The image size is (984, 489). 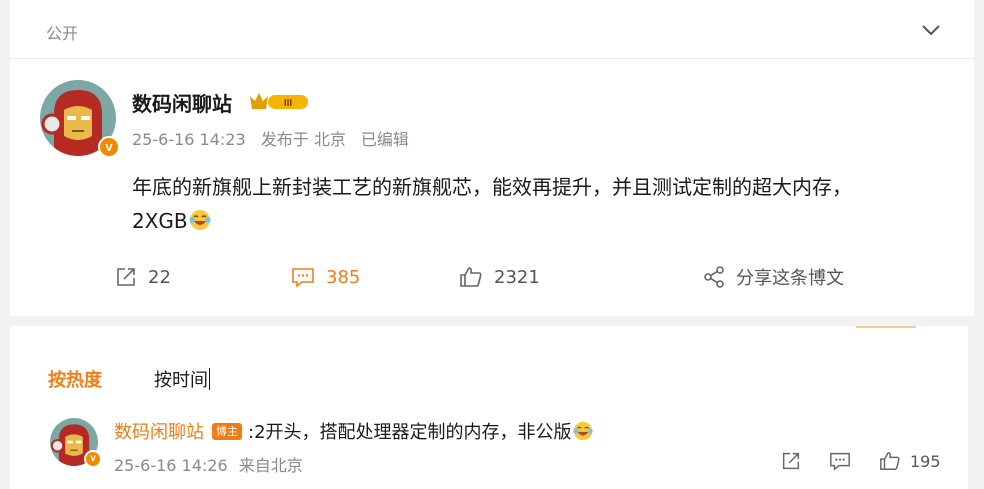 I want to click on comment-like-count: 195, so click(x=925, y=461).